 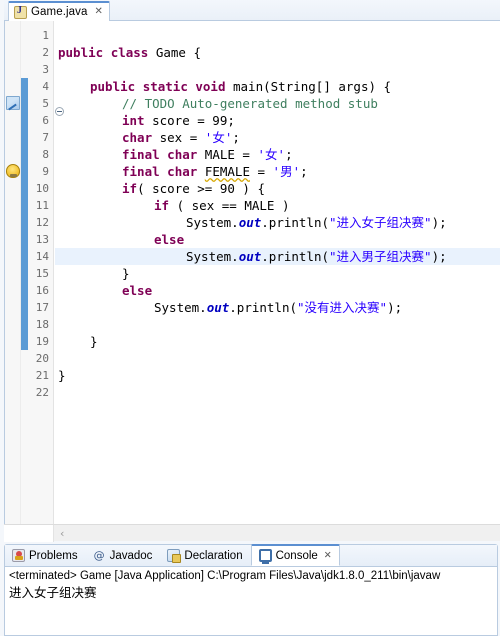 What do you see at coordinates (178, 137) in the screenshot?
I see `code-token: sex =` at bounding box center [178, 137].